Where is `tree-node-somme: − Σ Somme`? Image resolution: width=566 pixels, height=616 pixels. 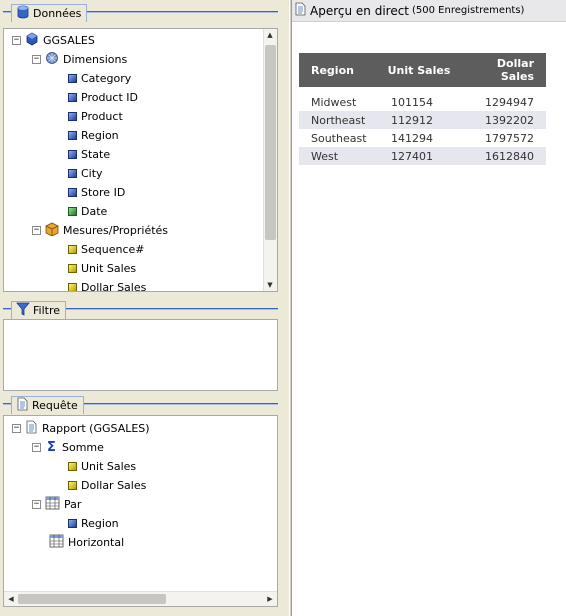
tree-node-somme: − Σ Somme is located at coordinates (68, 447).